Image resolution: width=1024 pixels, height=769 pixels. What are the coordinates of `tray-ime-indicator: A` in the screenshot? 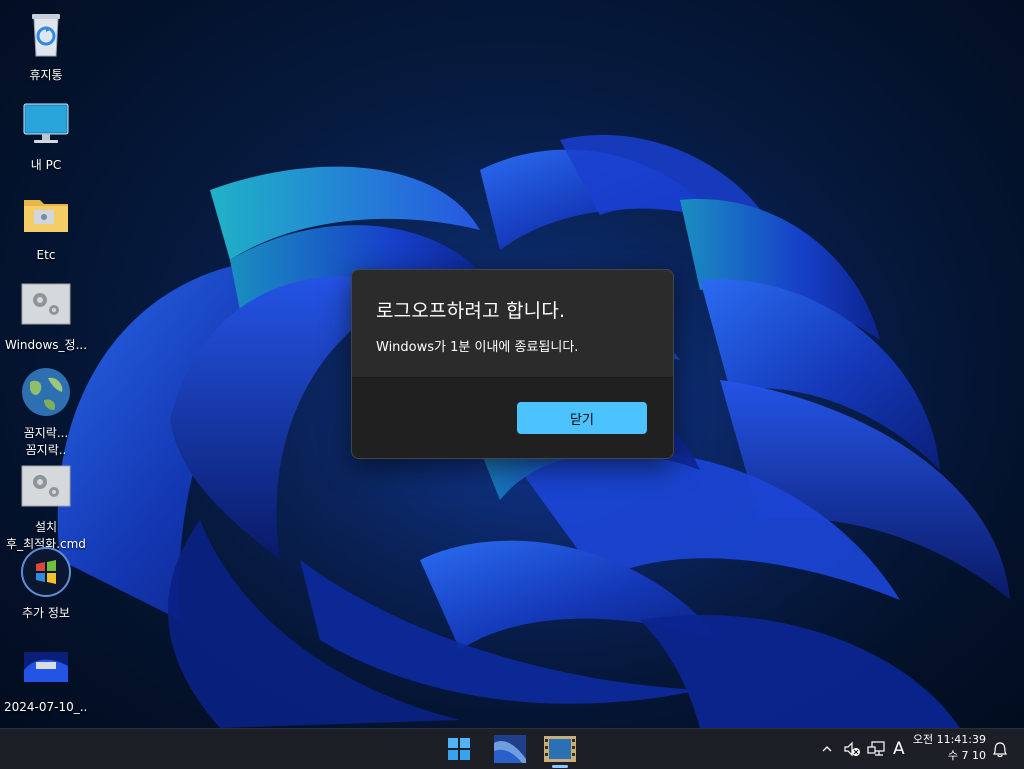 It's located at (899, 749).